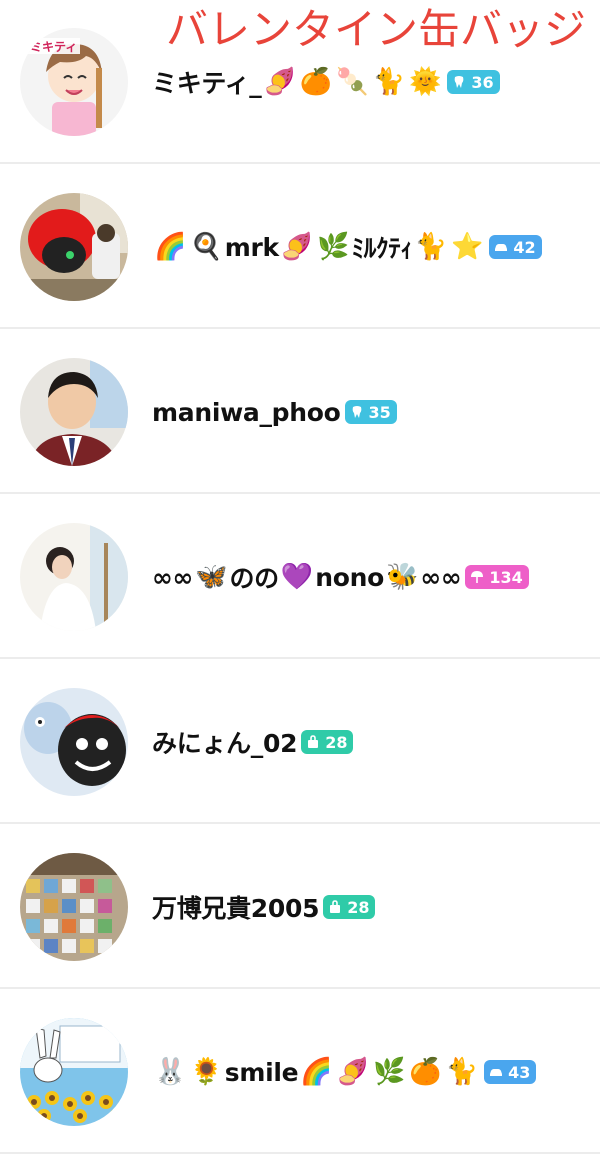 This screenshot has width=600, height=1176. I want to click on user-name-line: みにょん_02 28, so click(253, 742).